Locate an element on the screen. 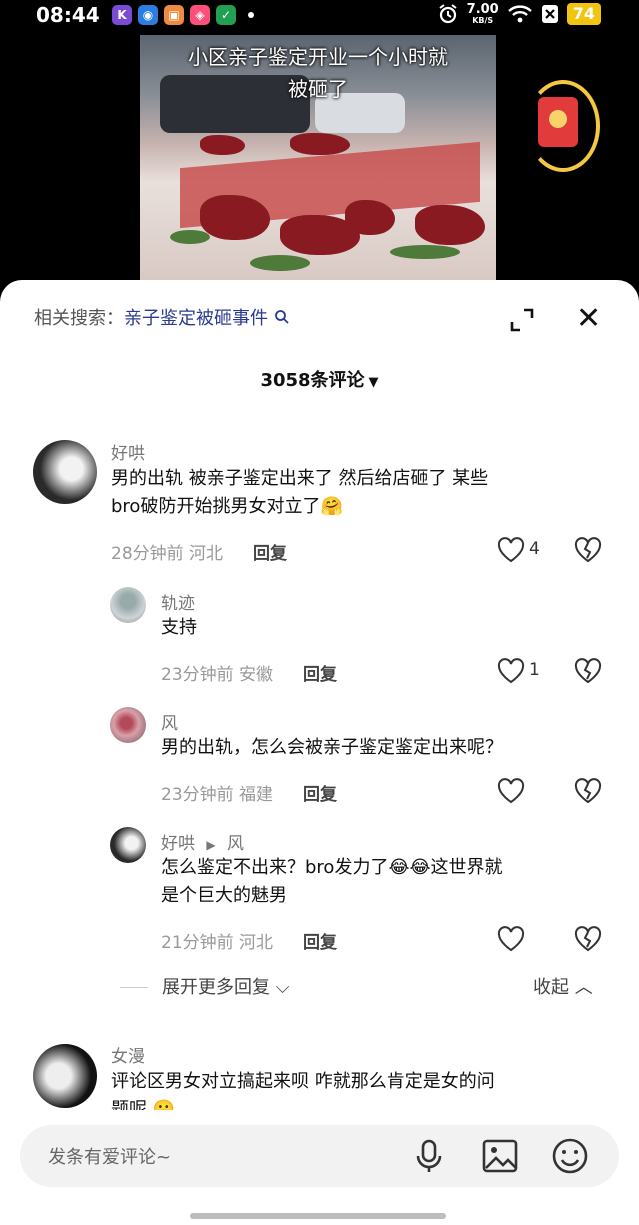 The height and width of the screenshot is (1225, 639). comment-meta: 28分钟前 河北 回复 is located at coordinates (199, 554).